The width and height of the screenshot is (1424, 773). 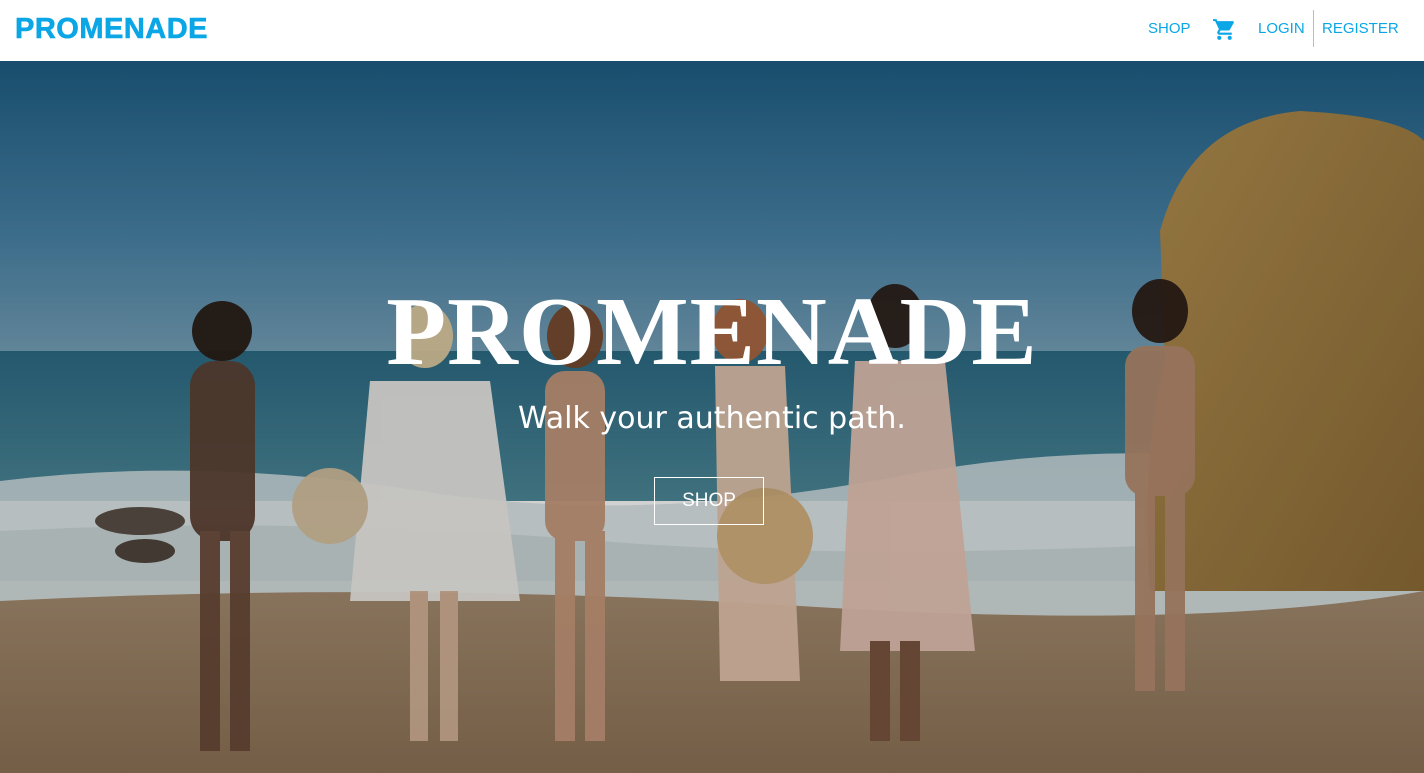 I want to click on nav-divider, so click(x=1313, y=28).